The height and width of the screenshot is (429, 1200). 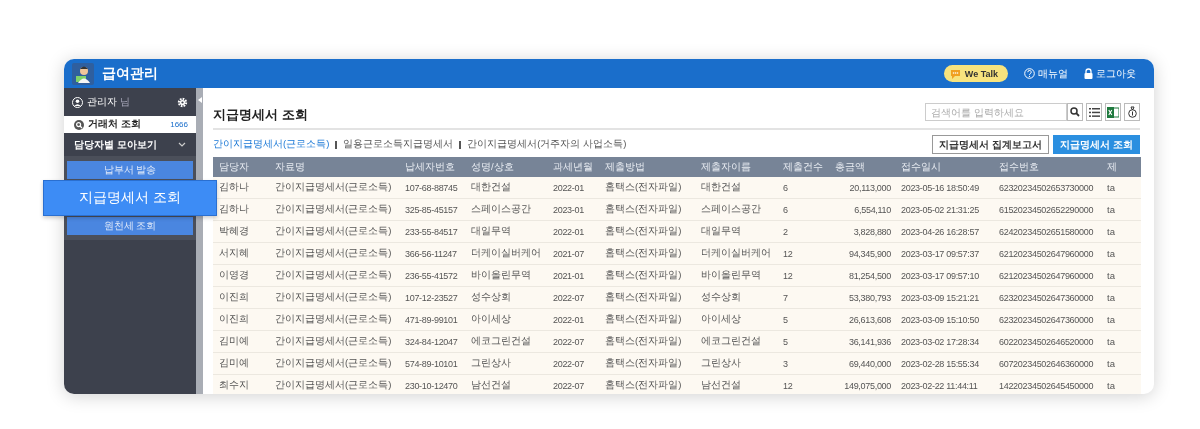 What do you see at coordinates (736, 209) in the screenshot?
I see `table-cell: 스페이스공간` at bounding box center [736, 209].